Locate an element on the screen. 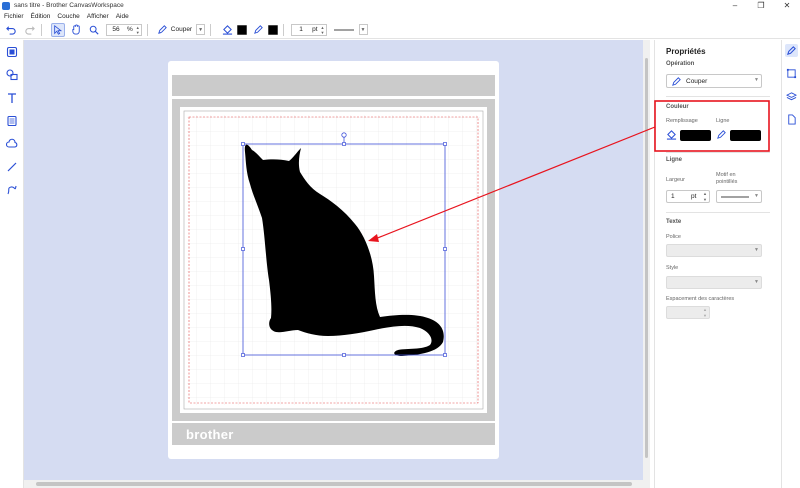 This screenshot has width=800, height=488. operation-dropdown: Couper ▼ is located at coordinates (181, 30).